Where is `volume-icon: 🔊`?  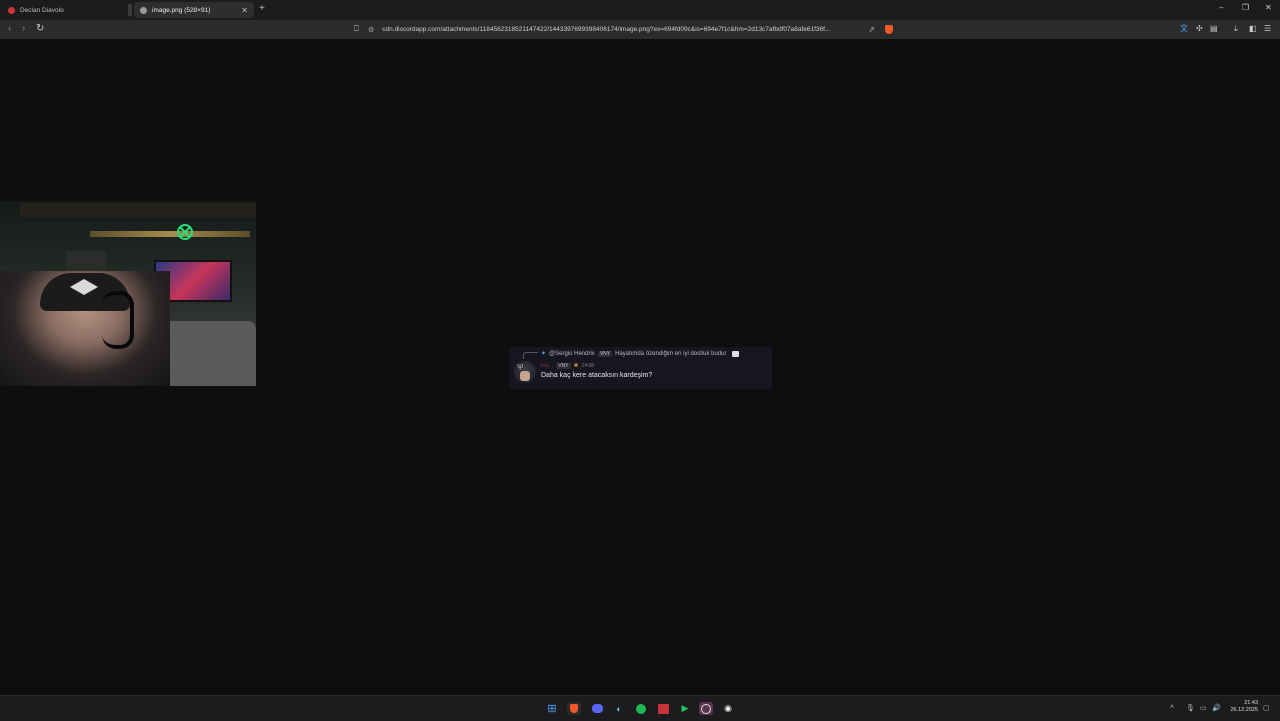
volume-icon: 🔊 is located at coordinates (1216, 708).